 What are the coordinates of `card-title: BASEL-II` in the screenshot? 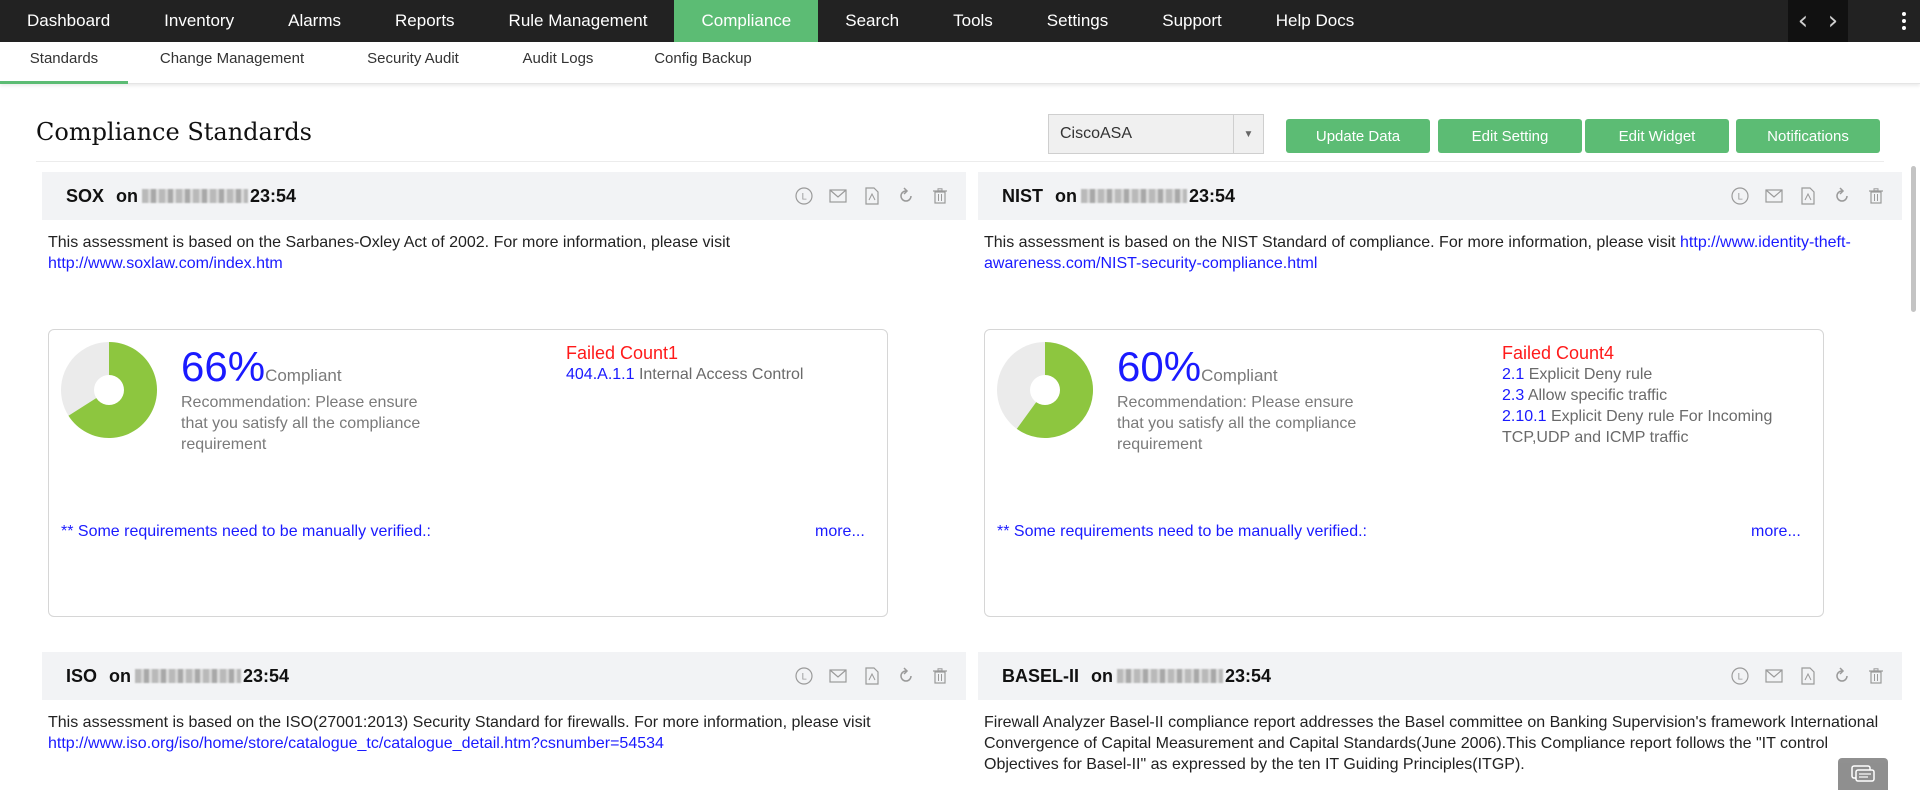 It's located at (1041, 675).